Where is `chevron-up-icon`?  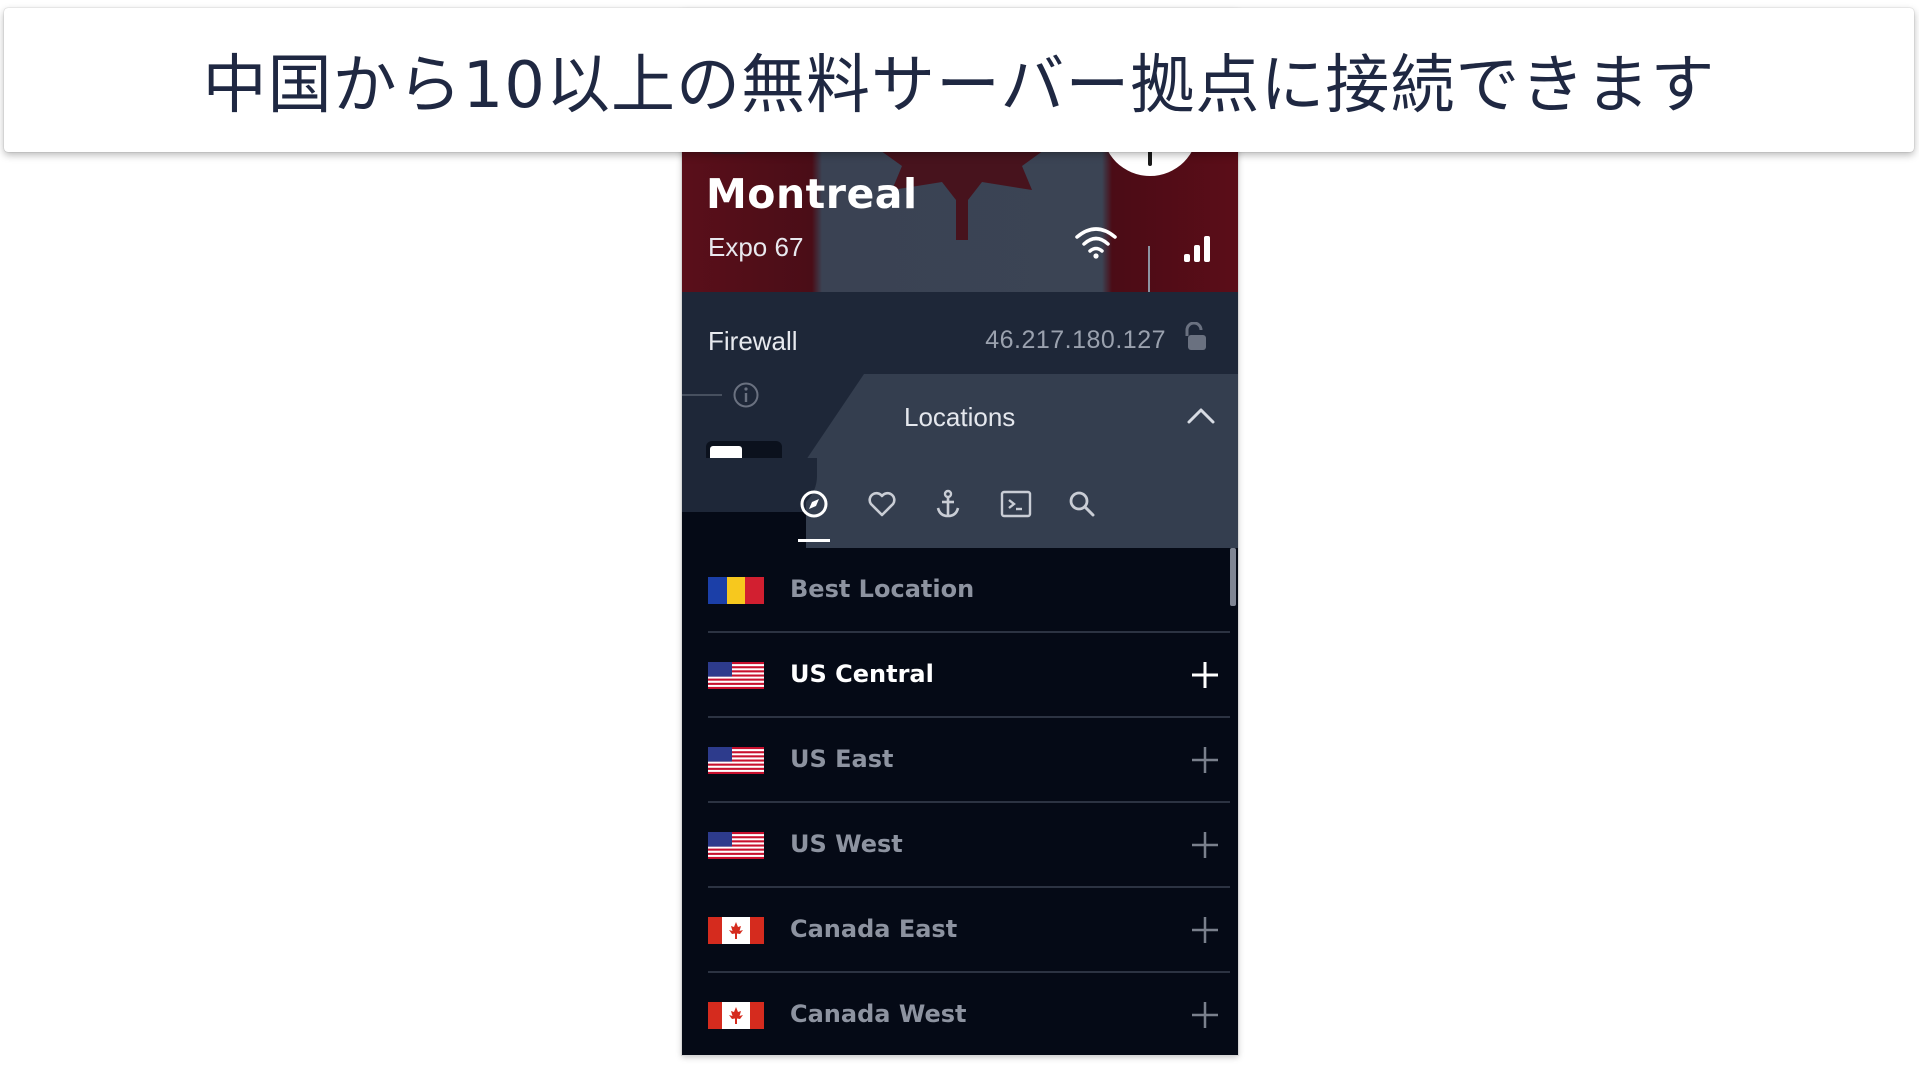 chevron-up-icon is located at coordinates (1201, 415).